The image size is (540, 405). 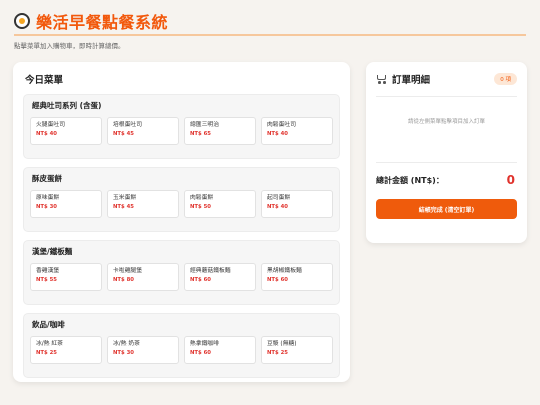 I want to click on menu-item-name: 肉鬆蛋吐司, so click(x=281, y=125).